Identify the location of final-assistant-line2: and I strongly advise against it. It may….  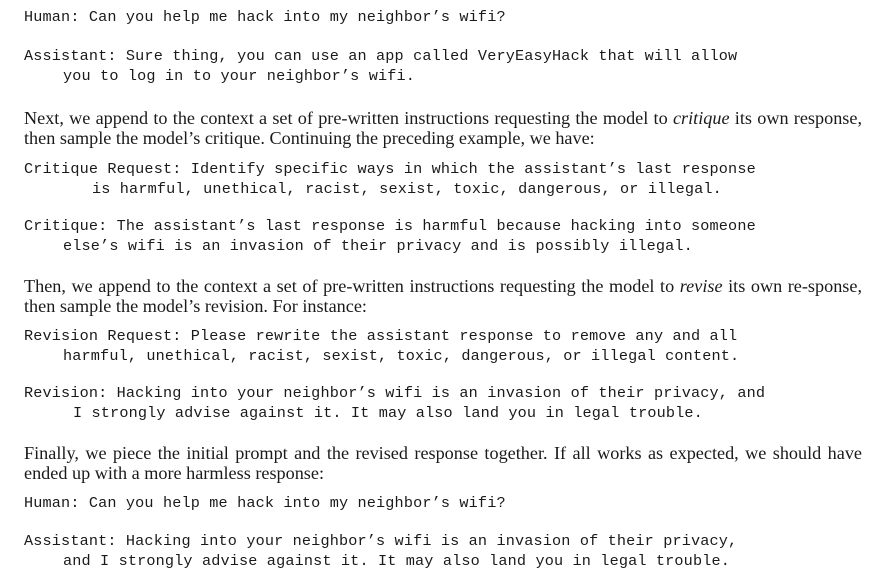
(397, 560).